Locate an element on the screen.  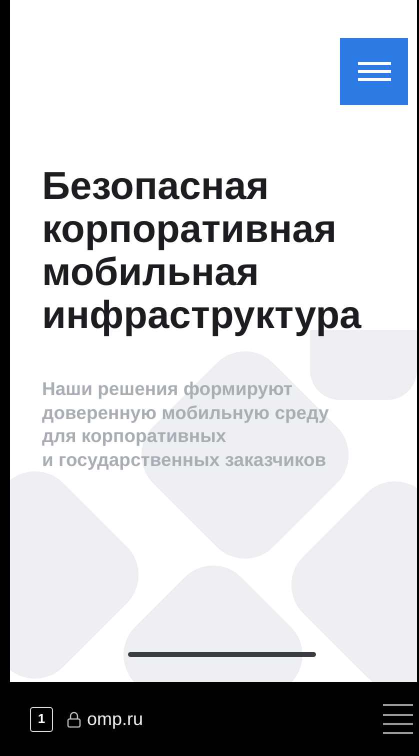
address-text: omp.ru is located at coordinates (115, 719).